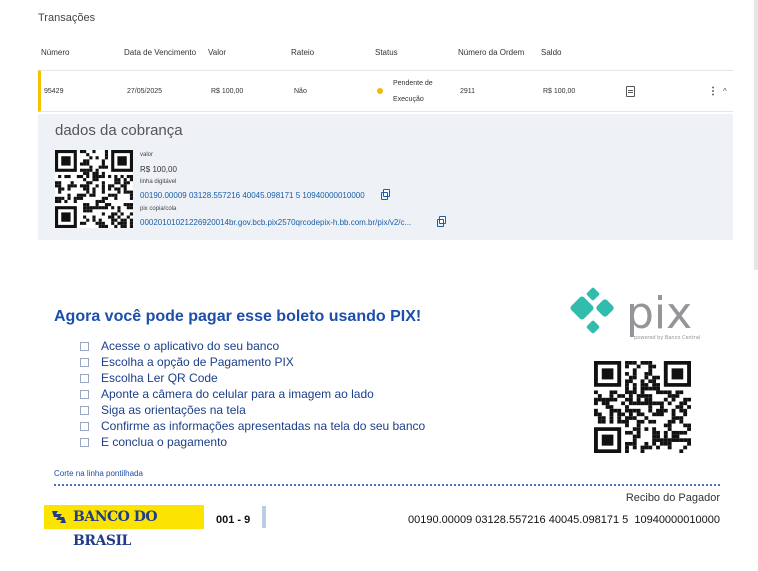 The image size is (758, 571). I want to click on list-item: Acesse o aplicativo do seu banco, so click(252, 346).